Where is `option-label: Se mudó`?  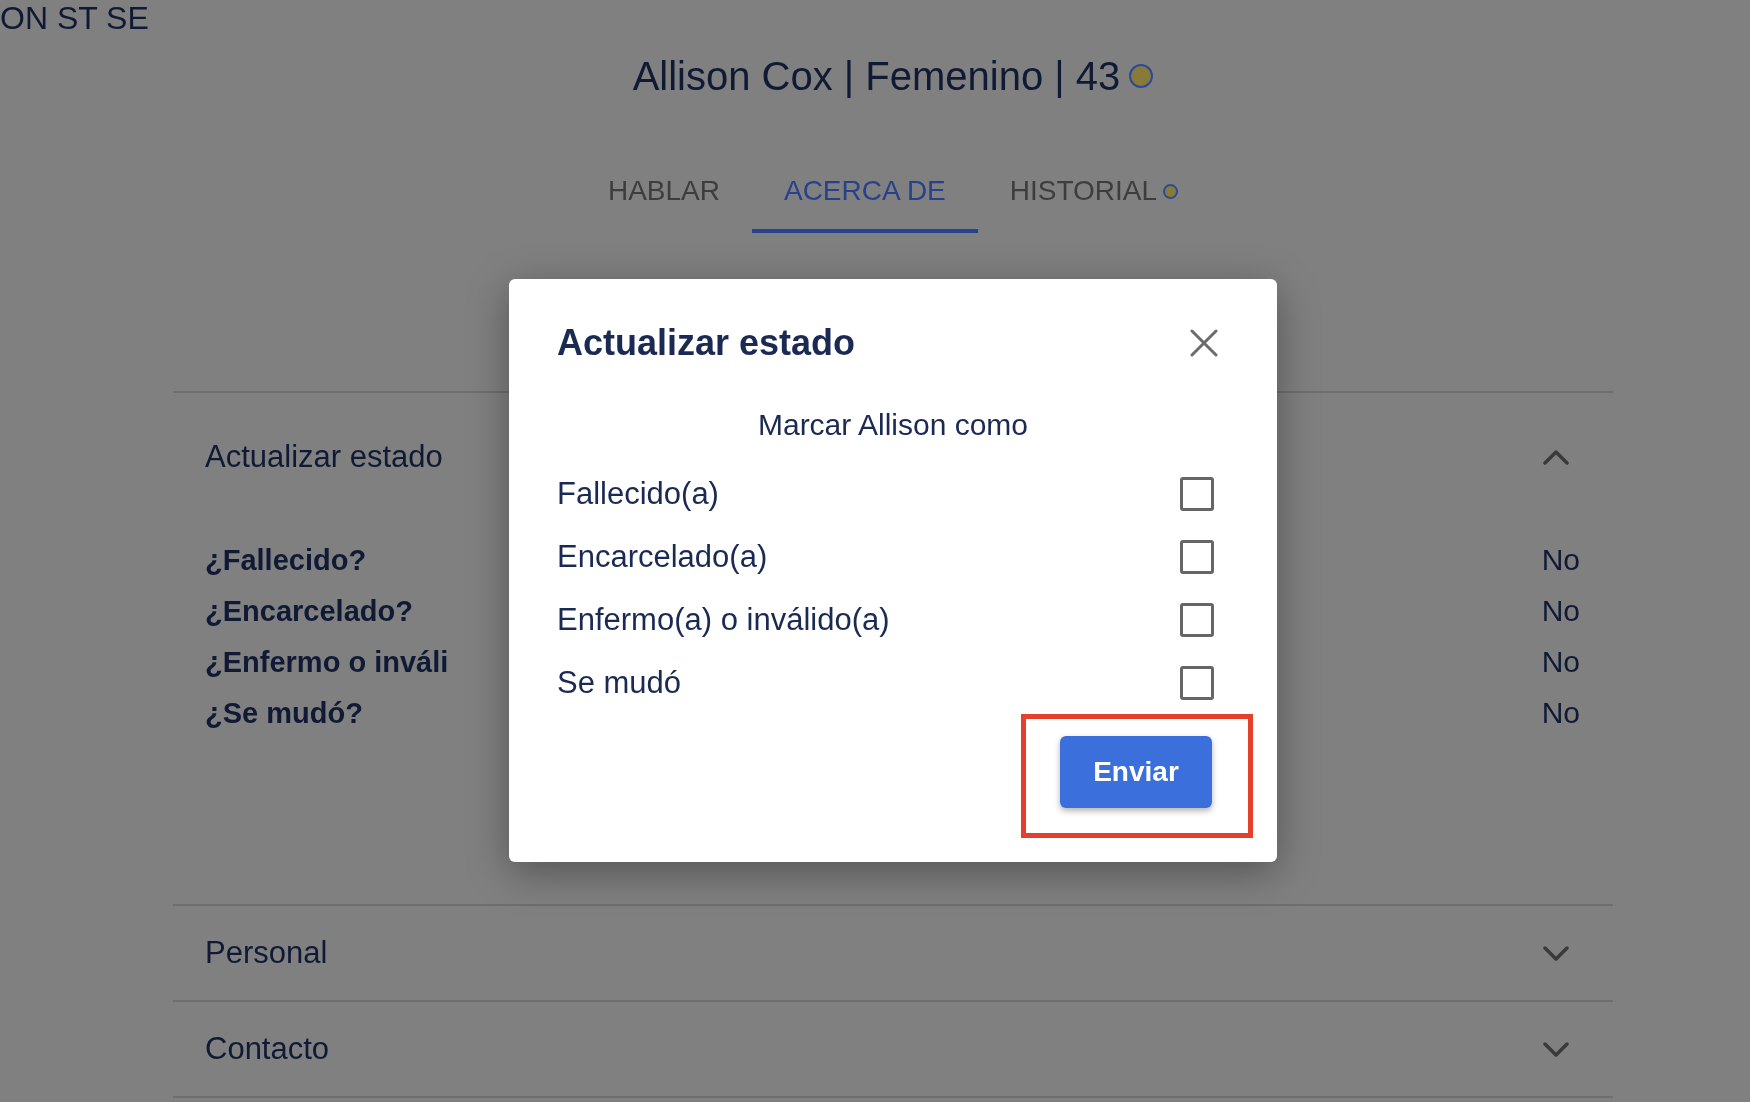 option-label: Se mudó is located at coordinates (619, 682).